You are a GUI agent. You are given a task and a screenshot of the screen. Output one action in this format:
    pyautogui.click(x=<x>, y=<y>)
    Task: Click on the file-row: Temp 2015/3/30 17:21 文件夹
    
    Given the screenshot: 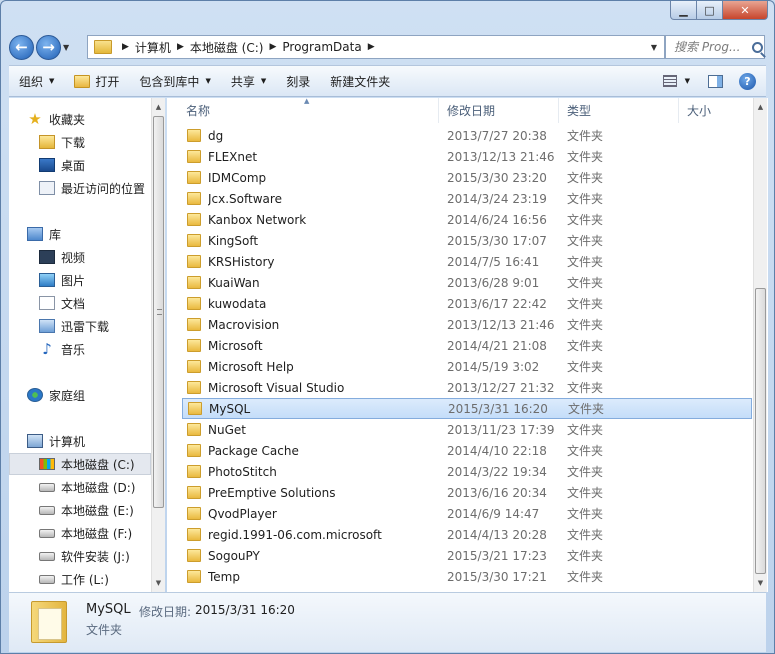 What is the action you would take?
    pyautogui.click(x=467, y=576)
    